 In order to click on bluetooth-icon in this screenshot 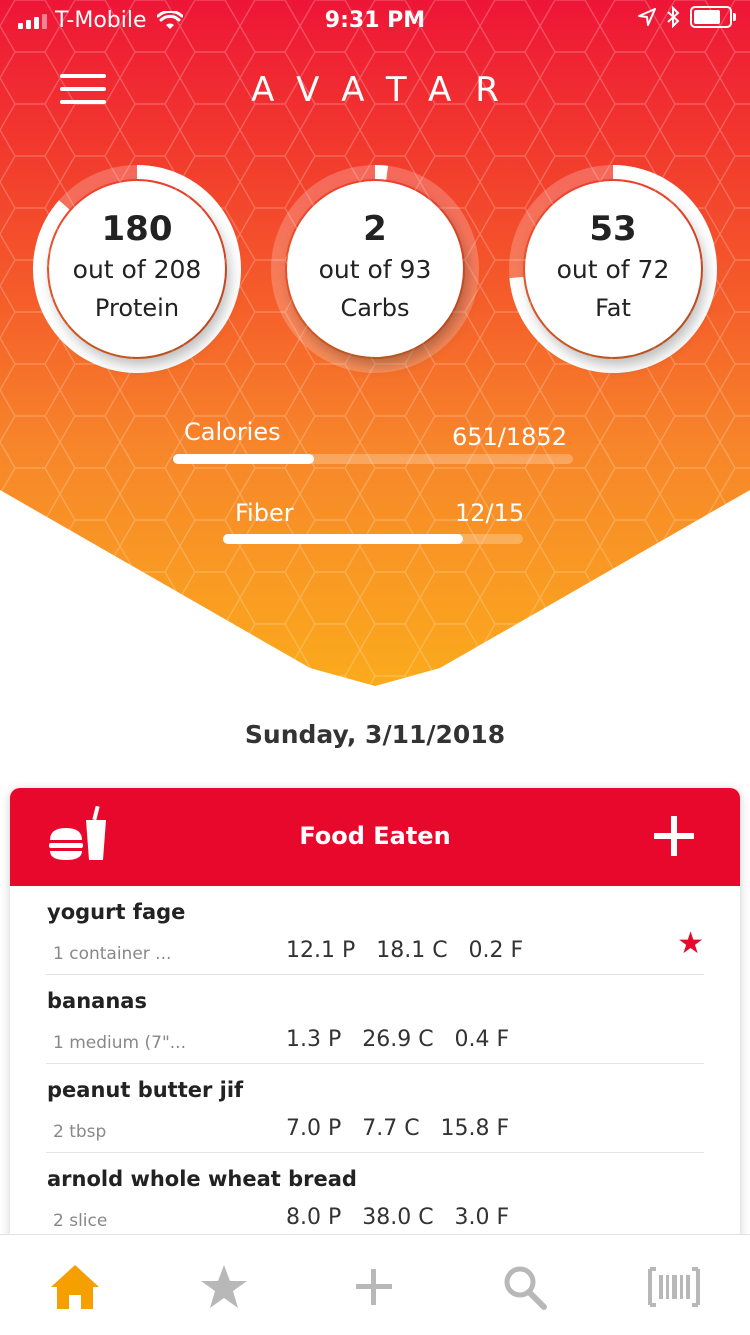, I will do `click(673, 17)`.